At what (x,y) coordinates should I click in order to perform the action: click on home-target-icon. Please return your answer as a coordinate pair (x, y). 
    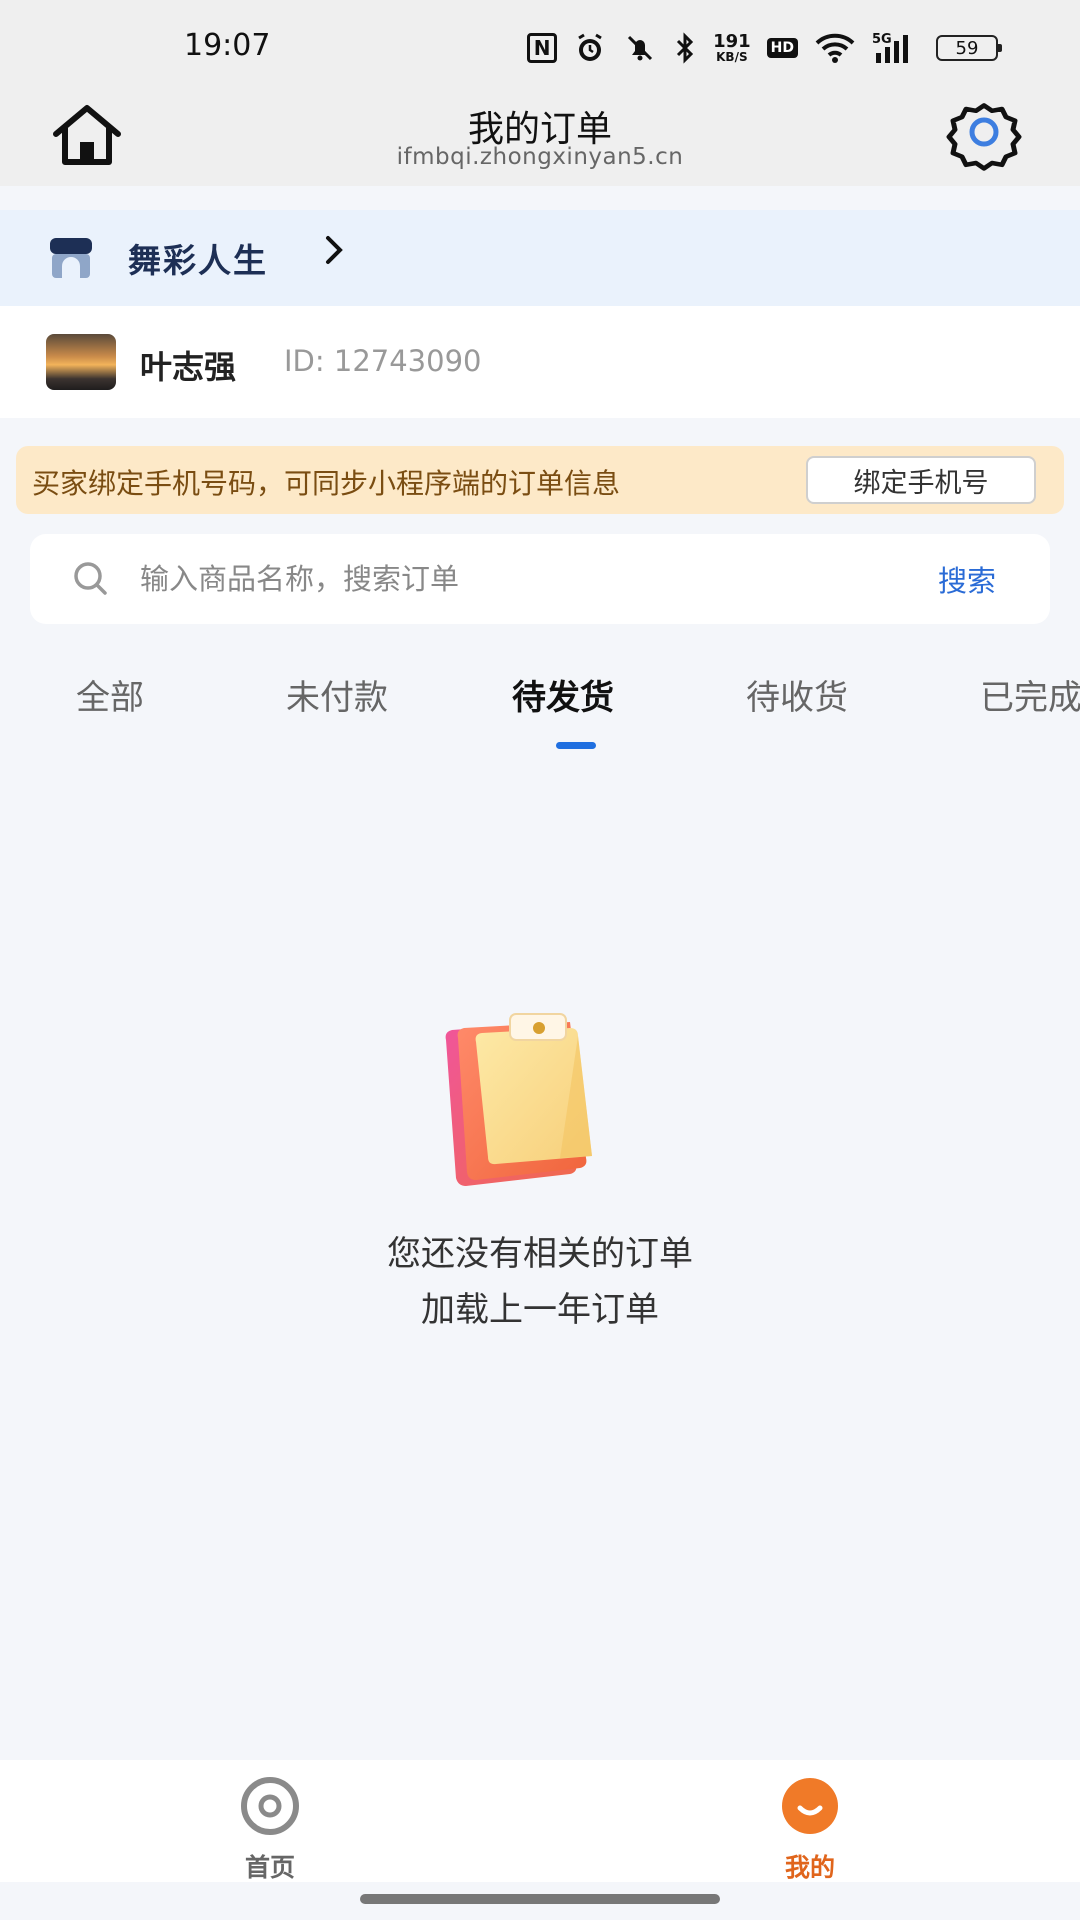
    Looking at the image, I should click on (270, 1806).